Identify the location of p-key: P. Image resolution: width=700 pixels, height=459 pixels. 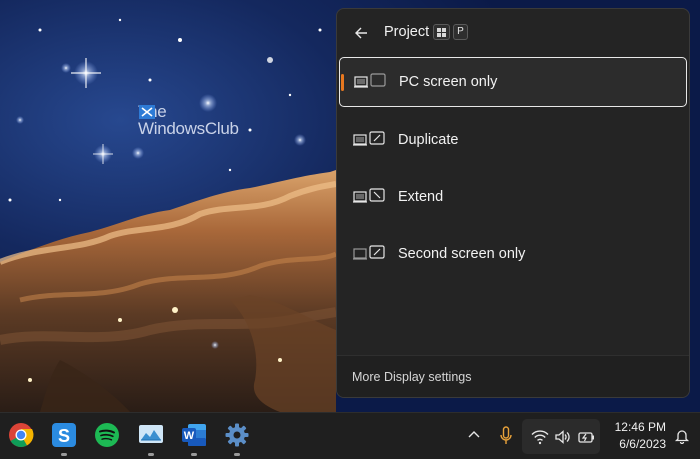
(460, 32).